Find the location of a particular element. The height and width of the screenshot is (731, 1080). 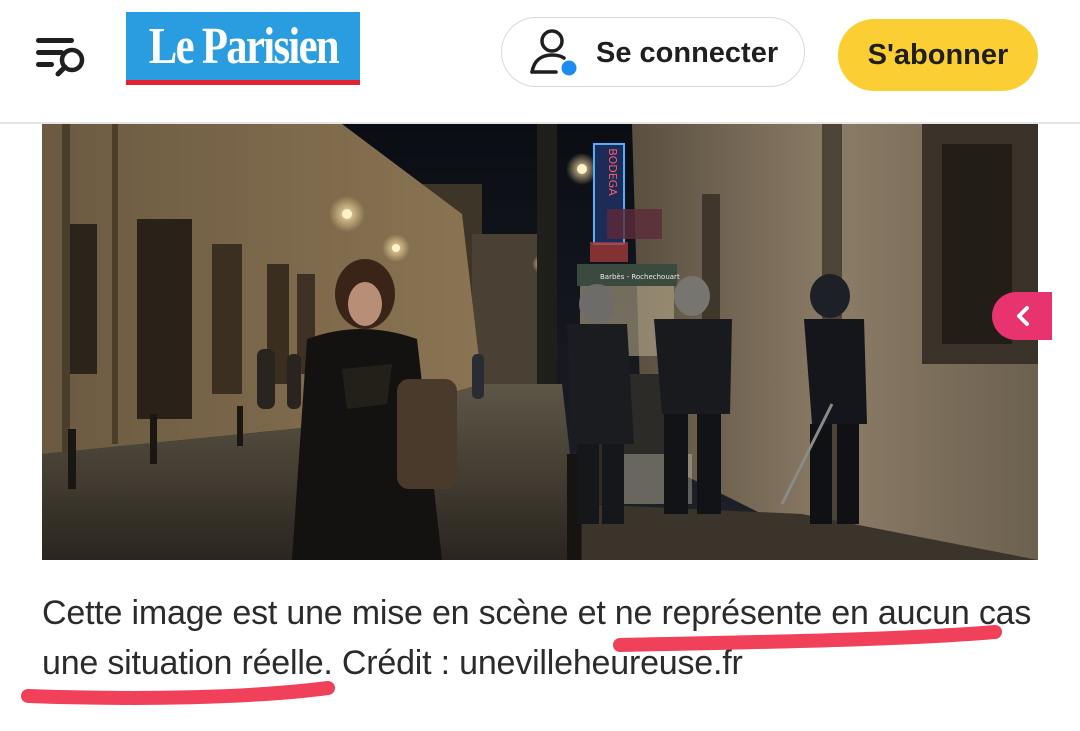

subscribe-button: S'abonner is located at coordinates (938, 55).